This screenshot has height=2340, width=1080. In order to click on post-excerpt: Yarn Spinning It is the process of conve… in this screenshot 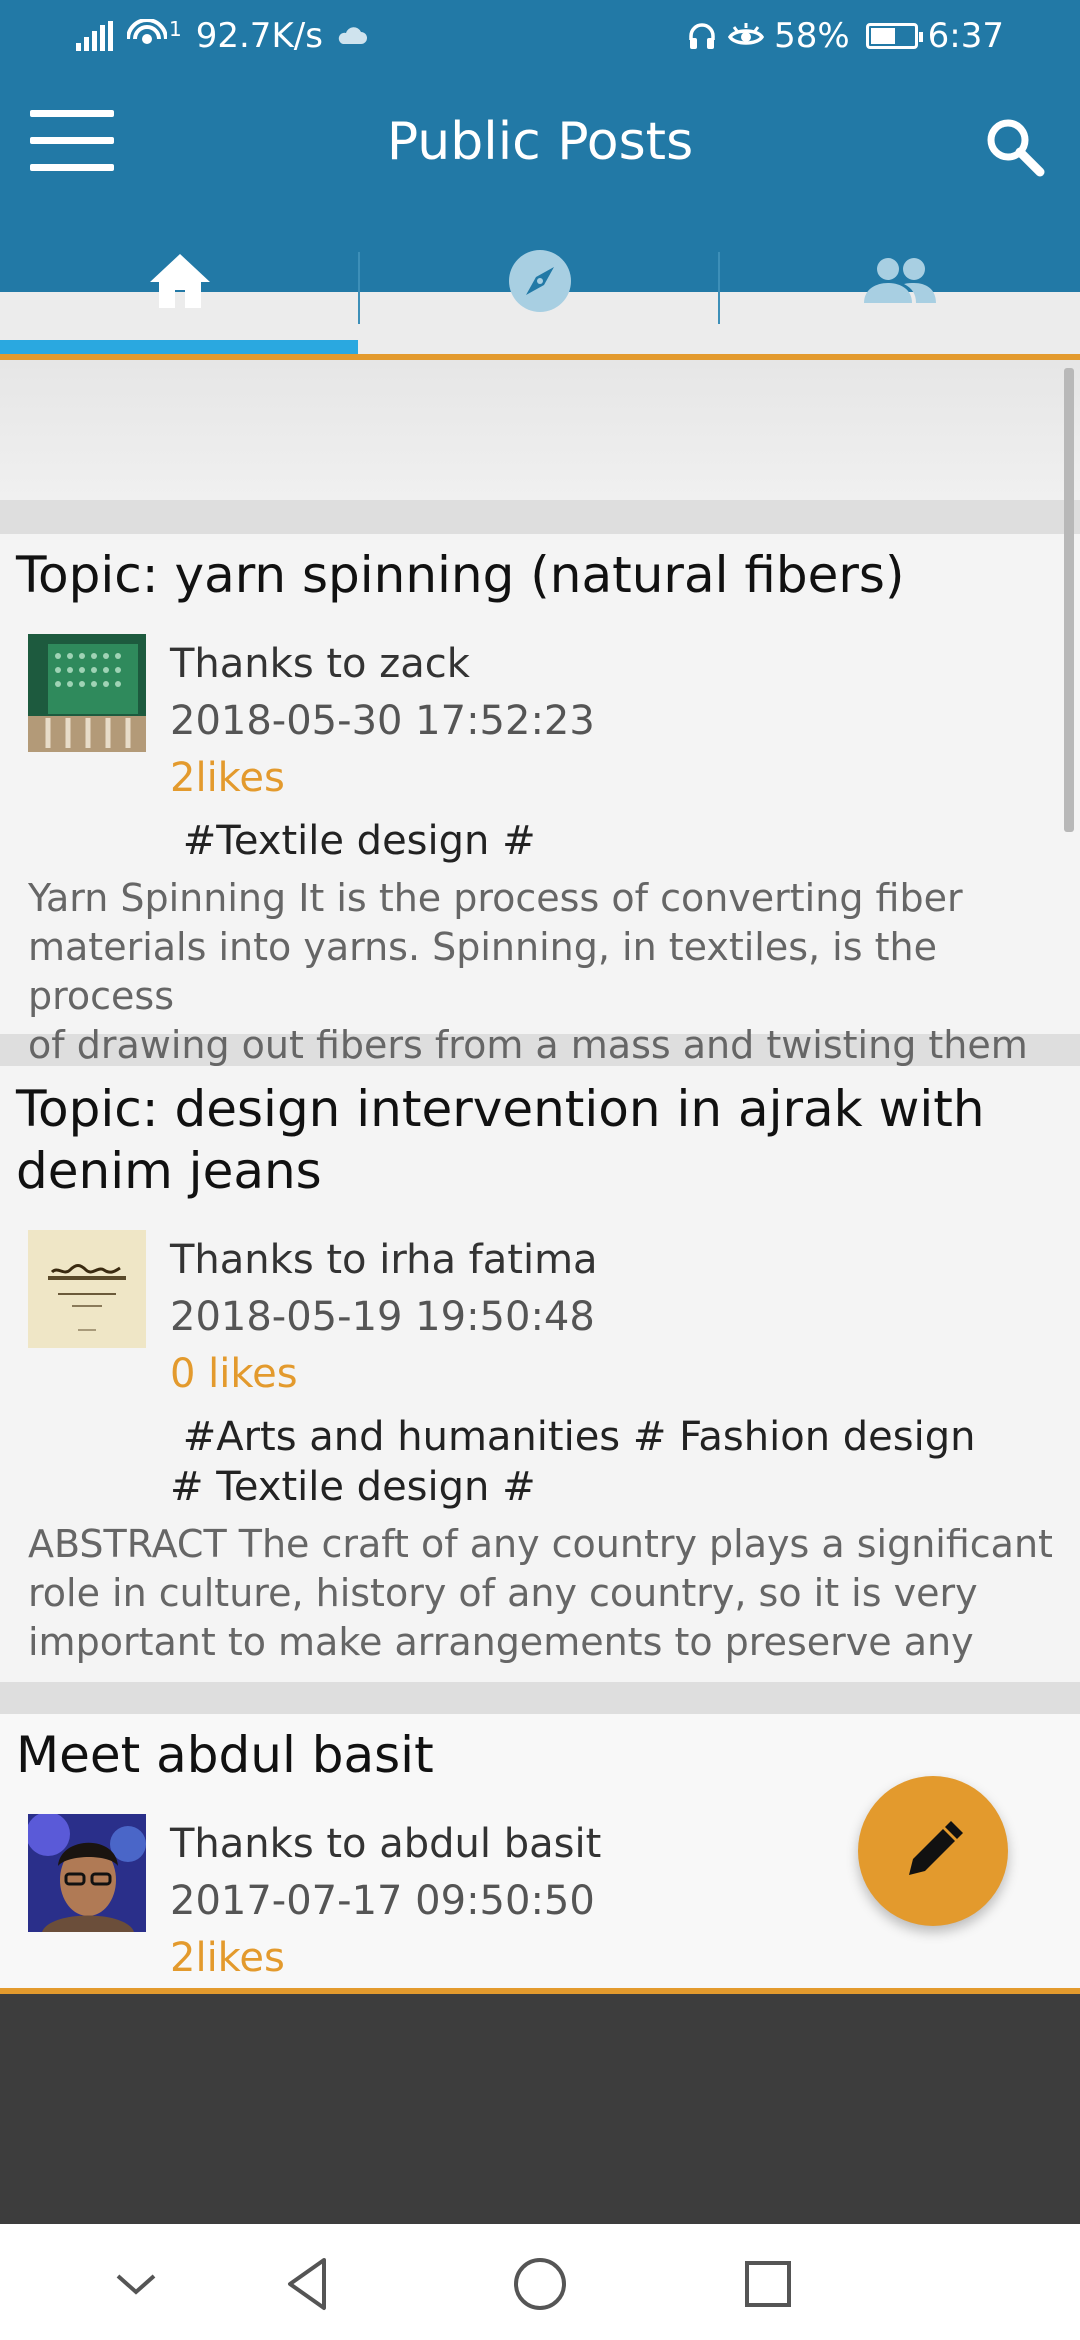, I will do `click(544, 972)`.